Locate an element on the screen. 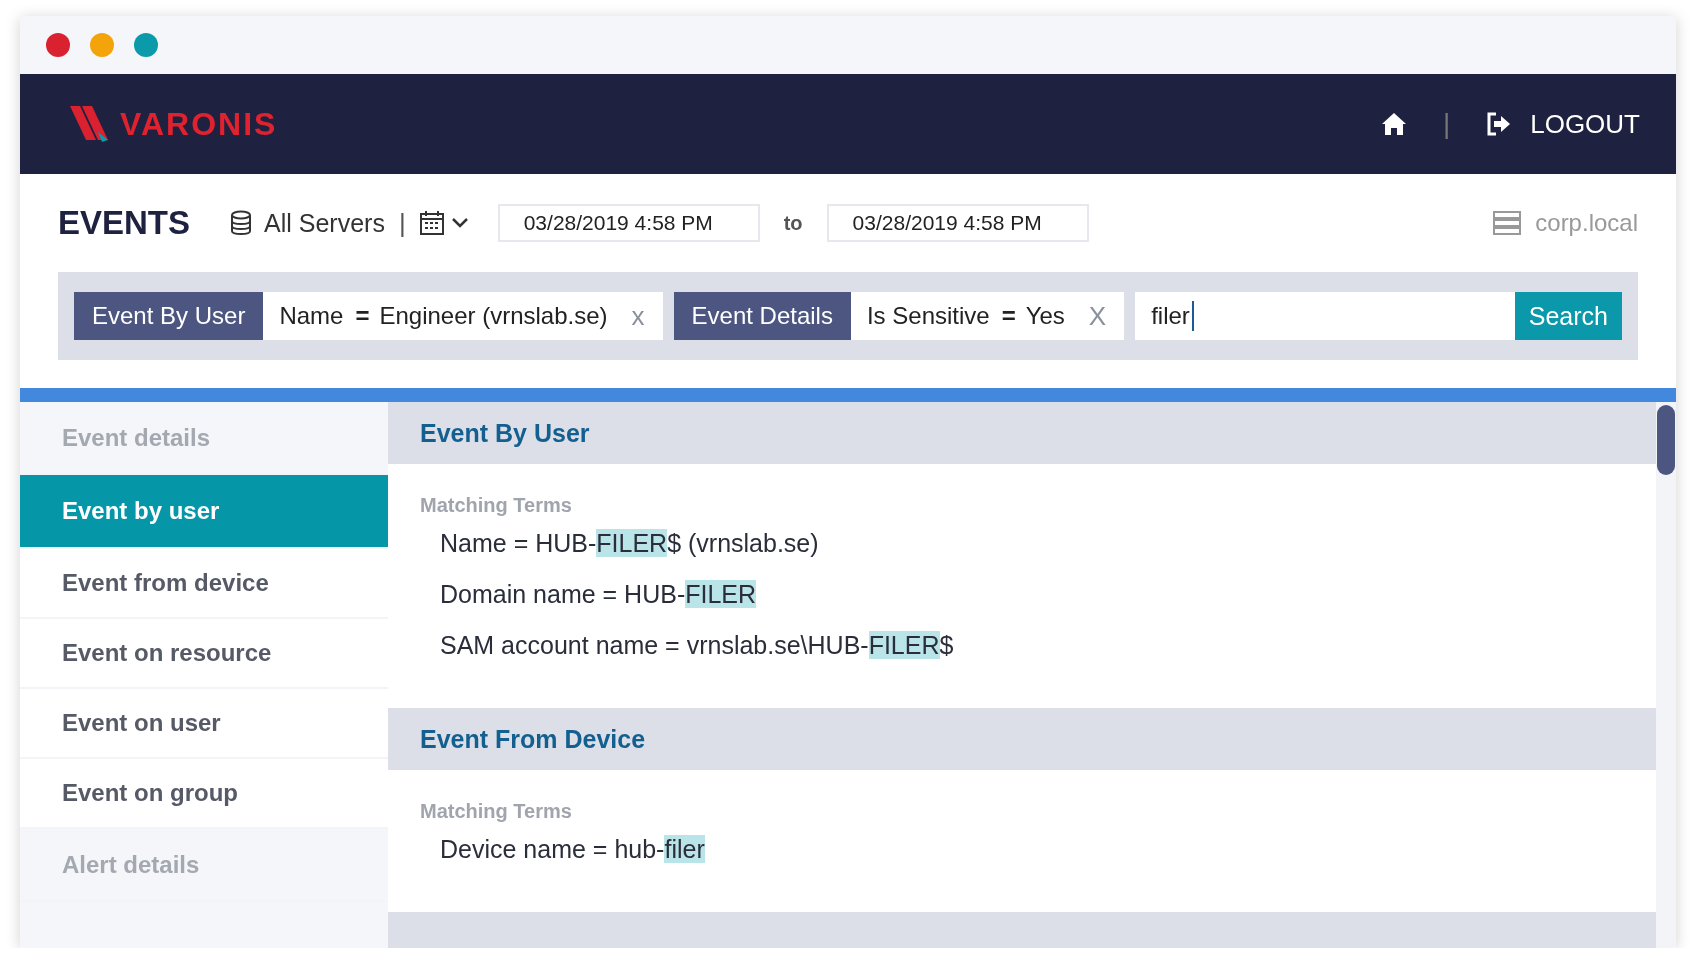 The width and height of the screenshot is (1696, 972). domain-label: corp.local is located at coordinates (1586, 223).